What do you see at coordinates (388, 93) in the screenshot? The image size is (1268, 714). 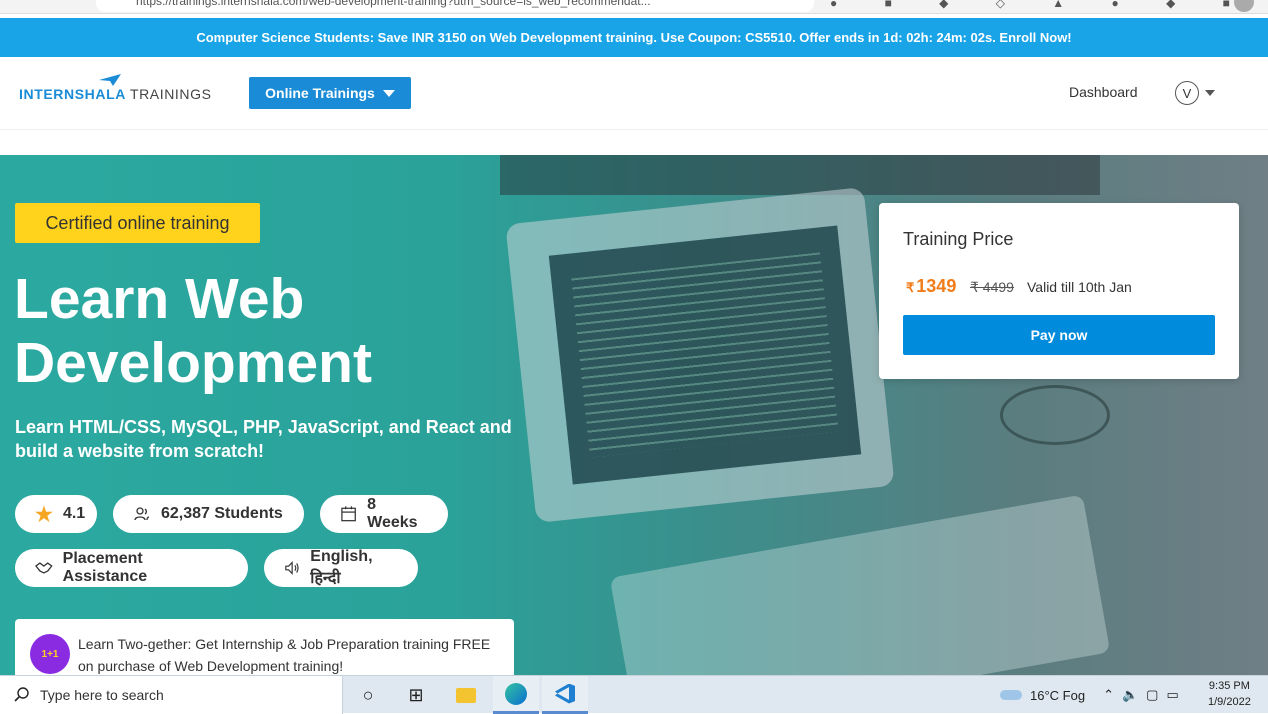 I see `caret-down-icon` at bounding box center [388, 93].